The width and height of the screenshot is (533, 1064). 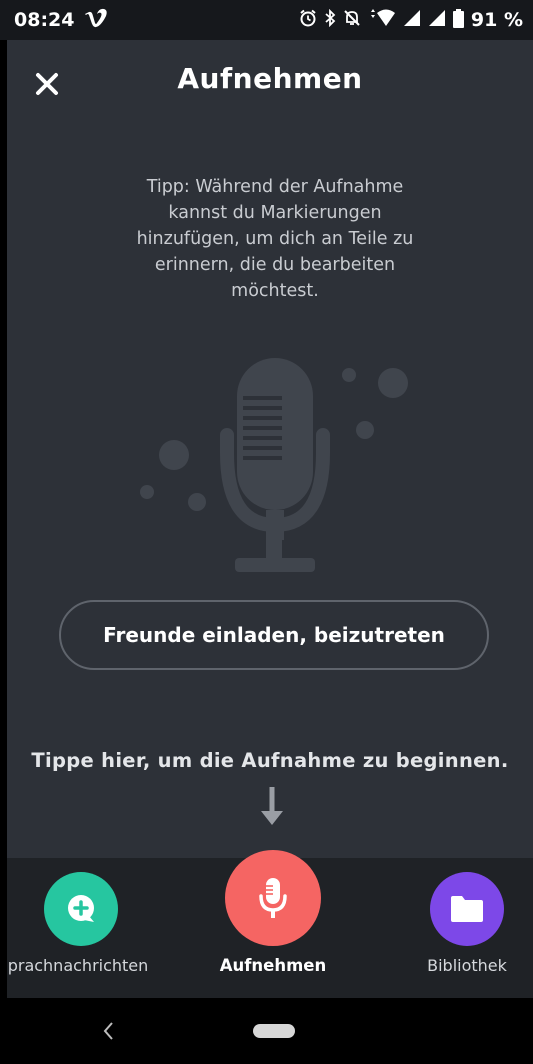 I want to click on tab-voice-messages-button, so click(x=81, y=909).